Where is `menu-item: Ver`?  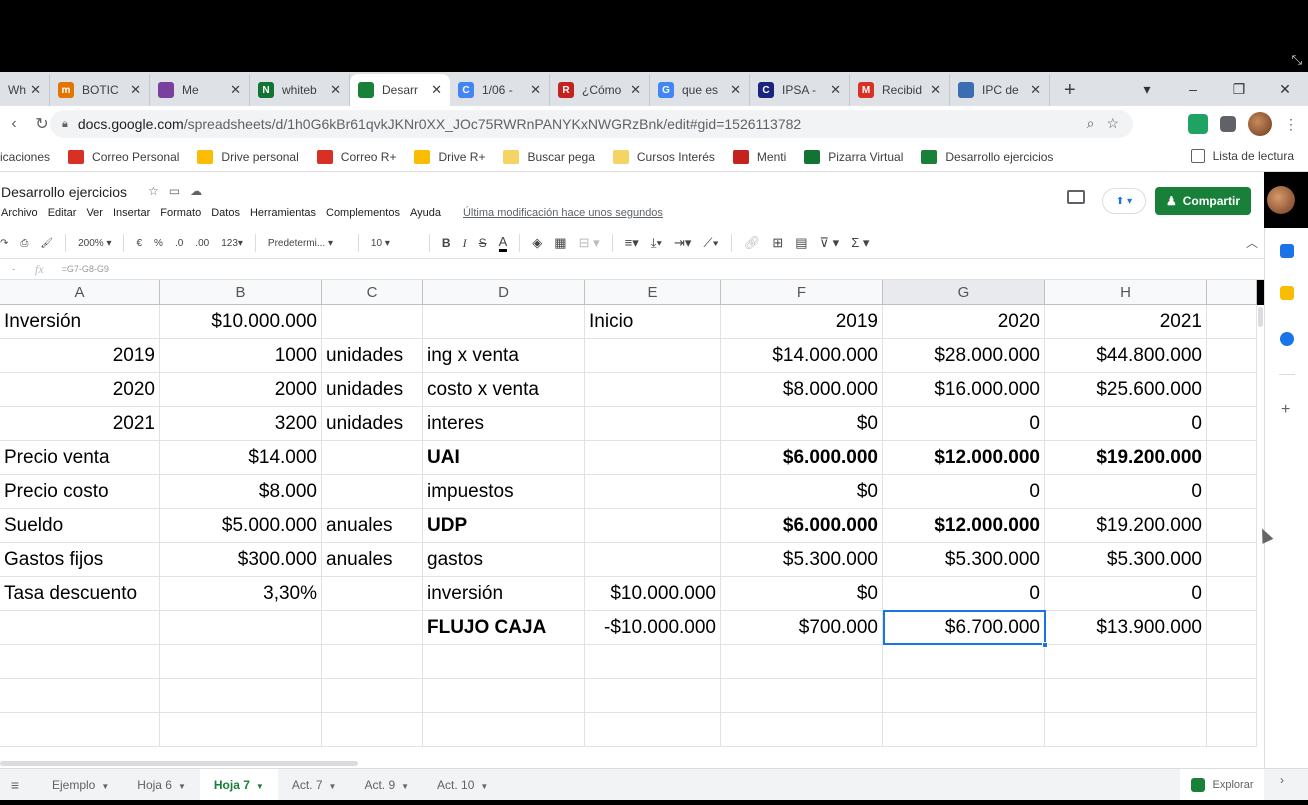
menu-item: Ver is located at coordinates (94, 213).